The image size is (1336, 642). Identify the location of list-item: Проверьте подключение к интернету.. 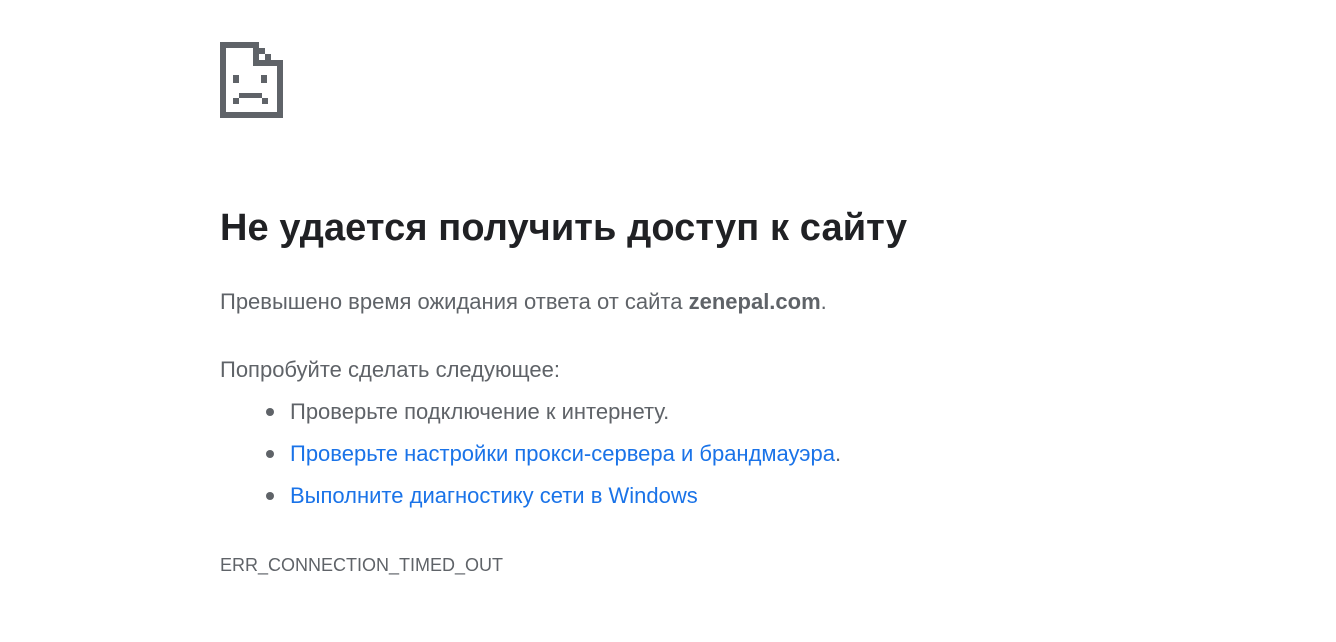
(530, 418).